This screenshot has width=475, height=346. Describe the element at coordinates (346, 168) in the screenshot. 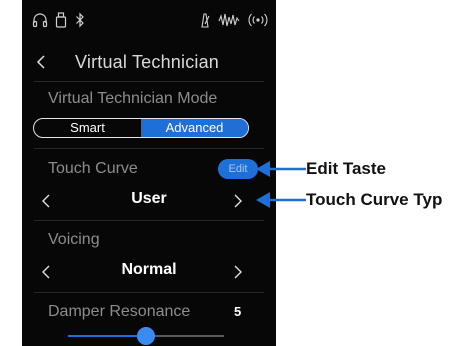

I see `edit-callout-label: Edit Taste` at that location.